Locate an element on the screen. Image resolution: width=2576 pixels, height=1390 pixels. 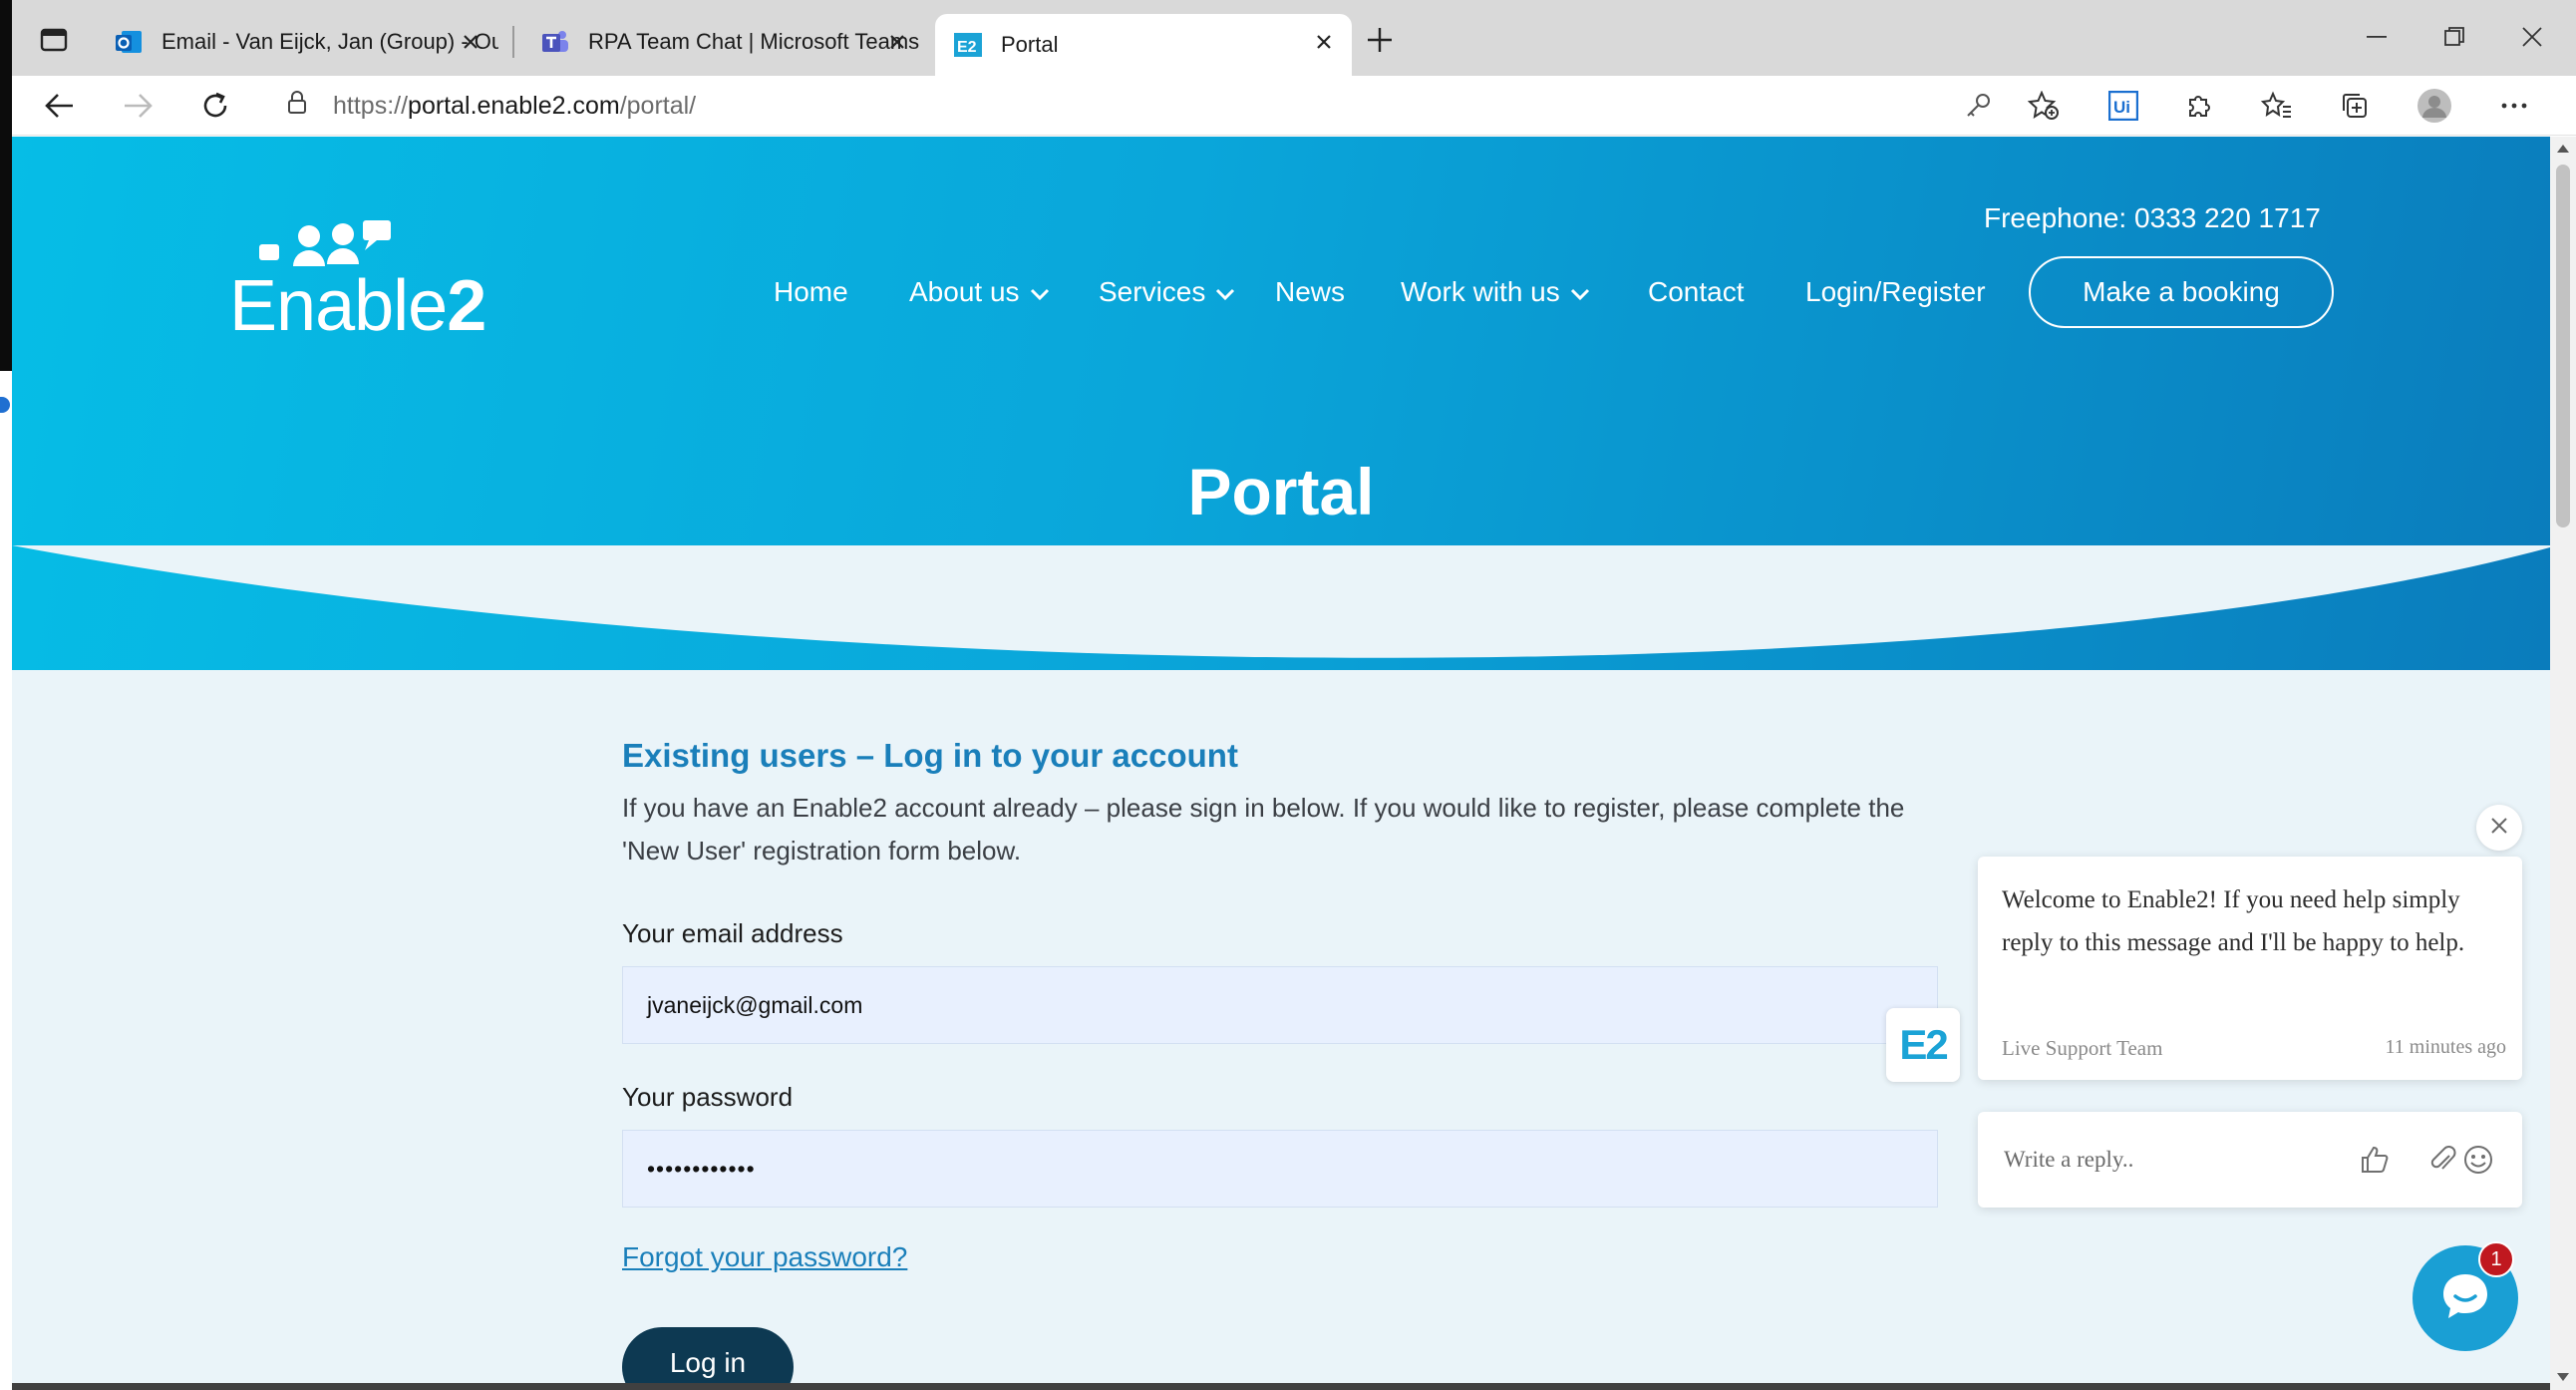
nav-contact: Contact is located at coordinates (1696, 292).